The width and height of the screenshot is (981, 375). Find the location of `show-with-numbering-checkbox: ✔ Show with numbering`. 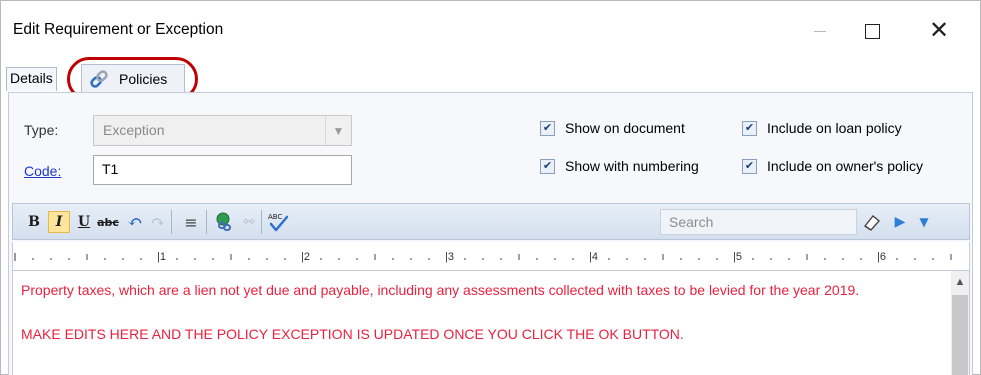

show-with-numbering-checkbox: ✔ Show with numbering is located at coordinates (619, 166).